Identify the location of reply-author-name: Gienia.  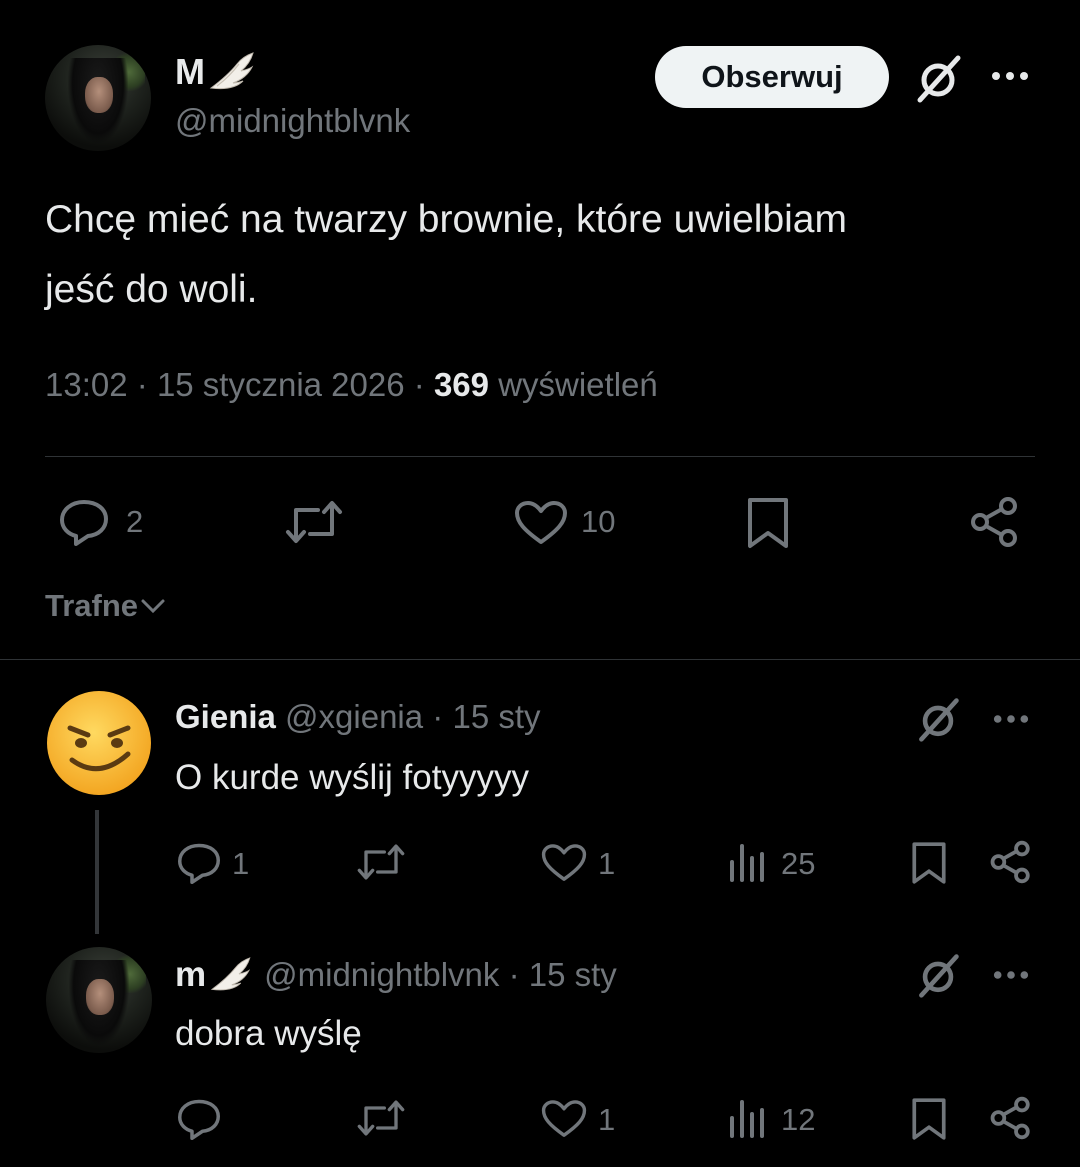
(225, 716).